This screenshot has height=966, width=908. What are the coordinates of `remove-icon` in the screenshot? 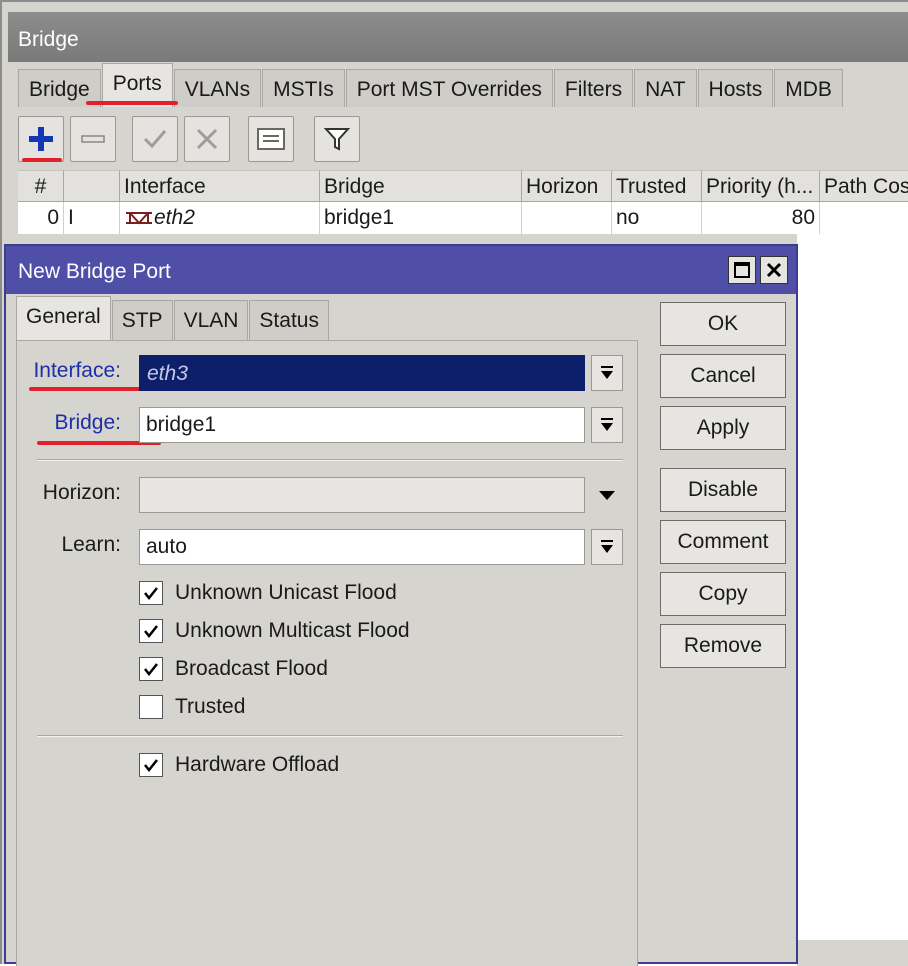 It's located at (93, 139).